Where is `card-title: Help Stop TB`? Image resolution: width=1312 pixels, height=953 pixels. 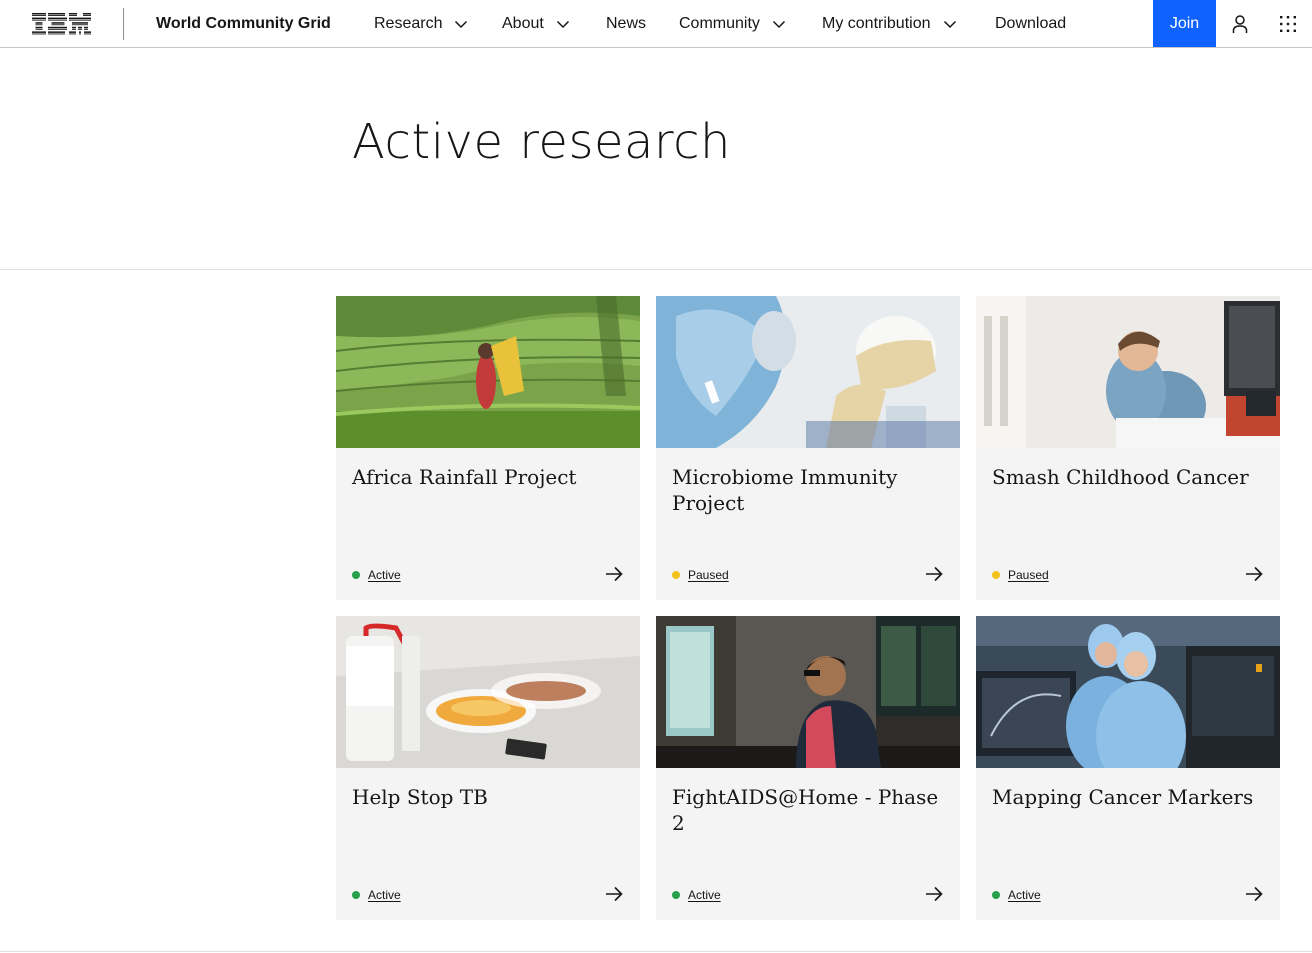 card-title: Help Stop TB is located at coordinates (420, 797).